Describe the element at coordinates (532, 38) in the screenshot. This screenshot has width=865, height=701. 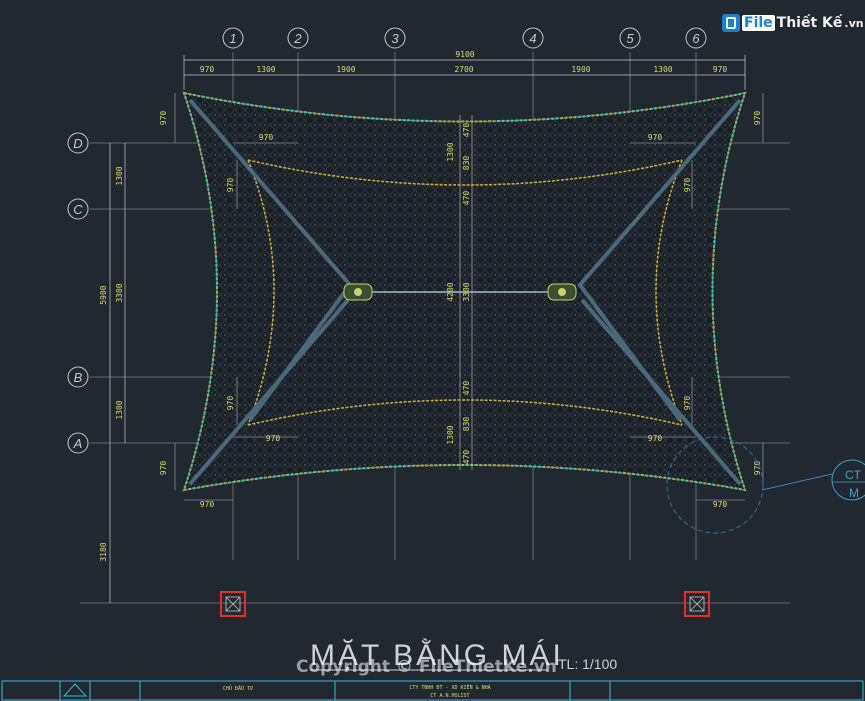
I see `grid-label-4: 4` at that location.